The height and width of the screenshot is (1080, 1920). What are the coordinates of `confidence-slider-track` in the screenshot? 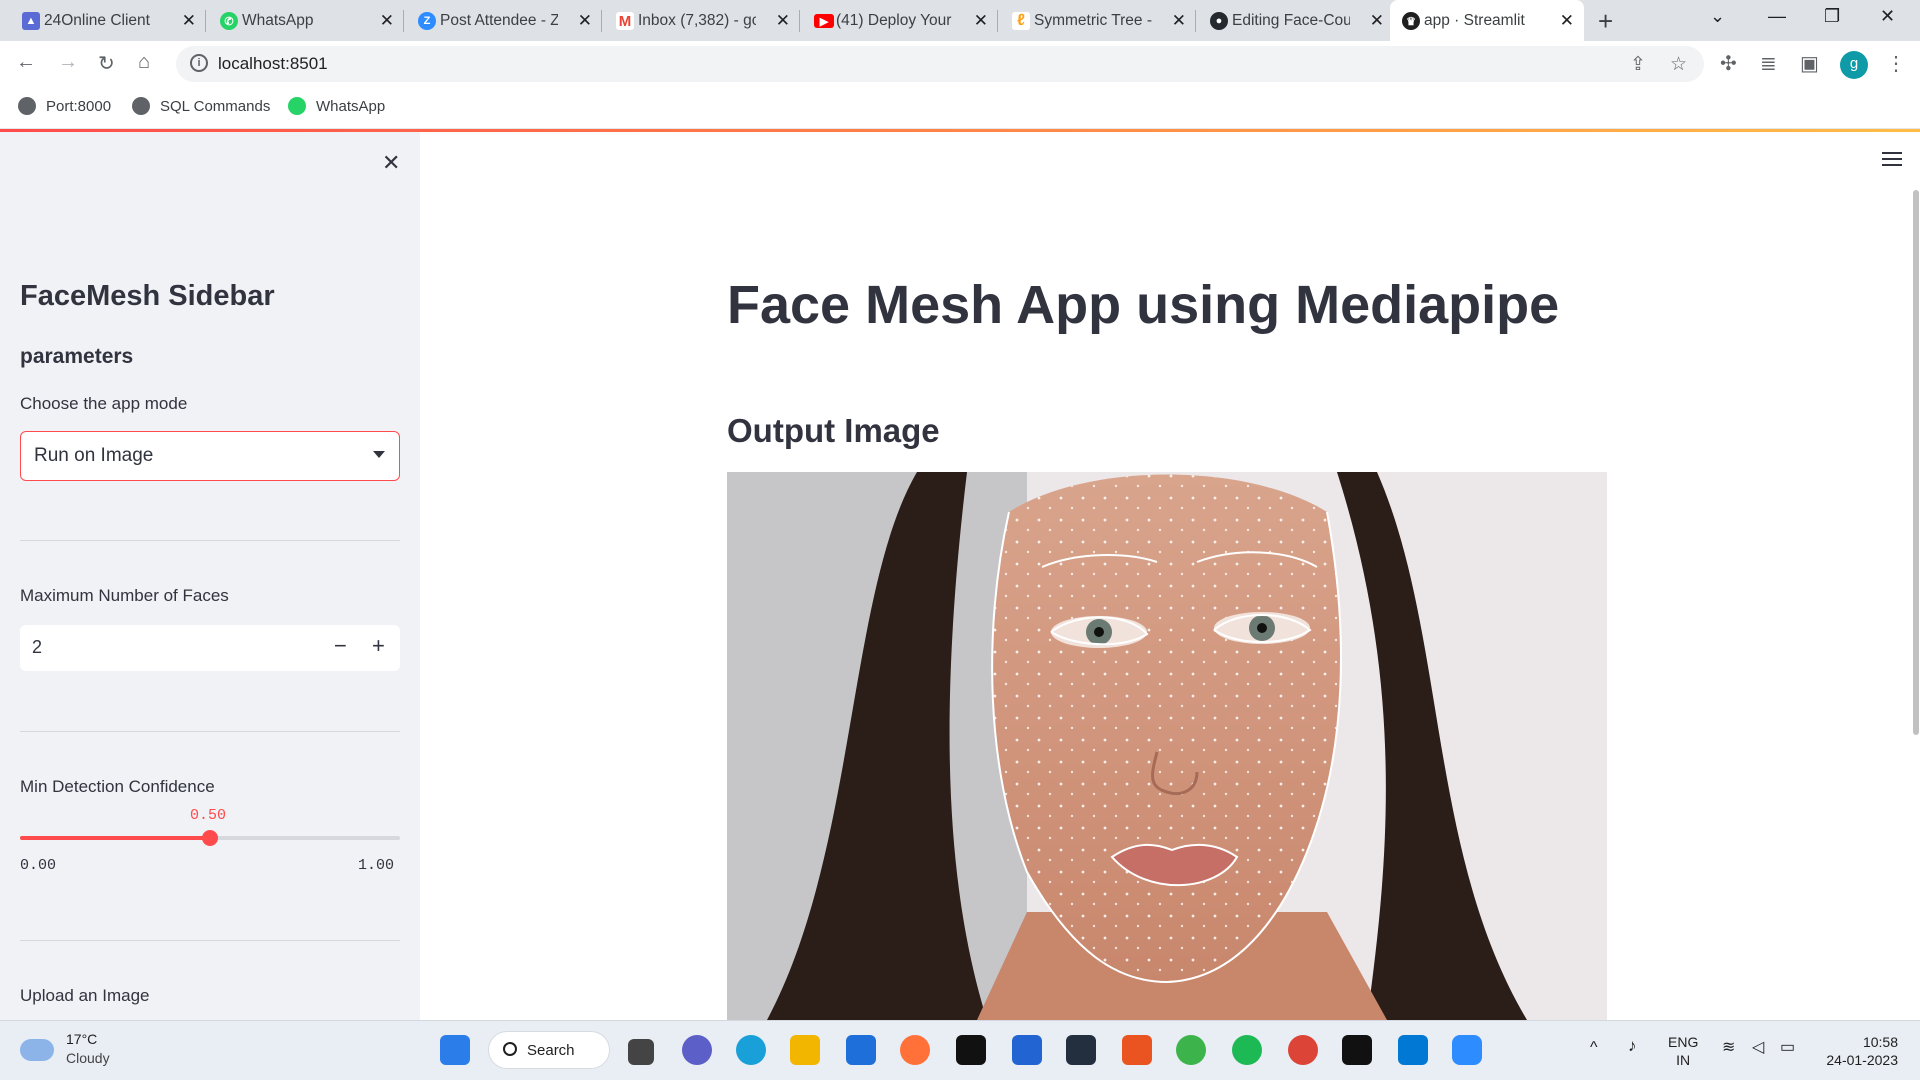 It's located at (210, 838).